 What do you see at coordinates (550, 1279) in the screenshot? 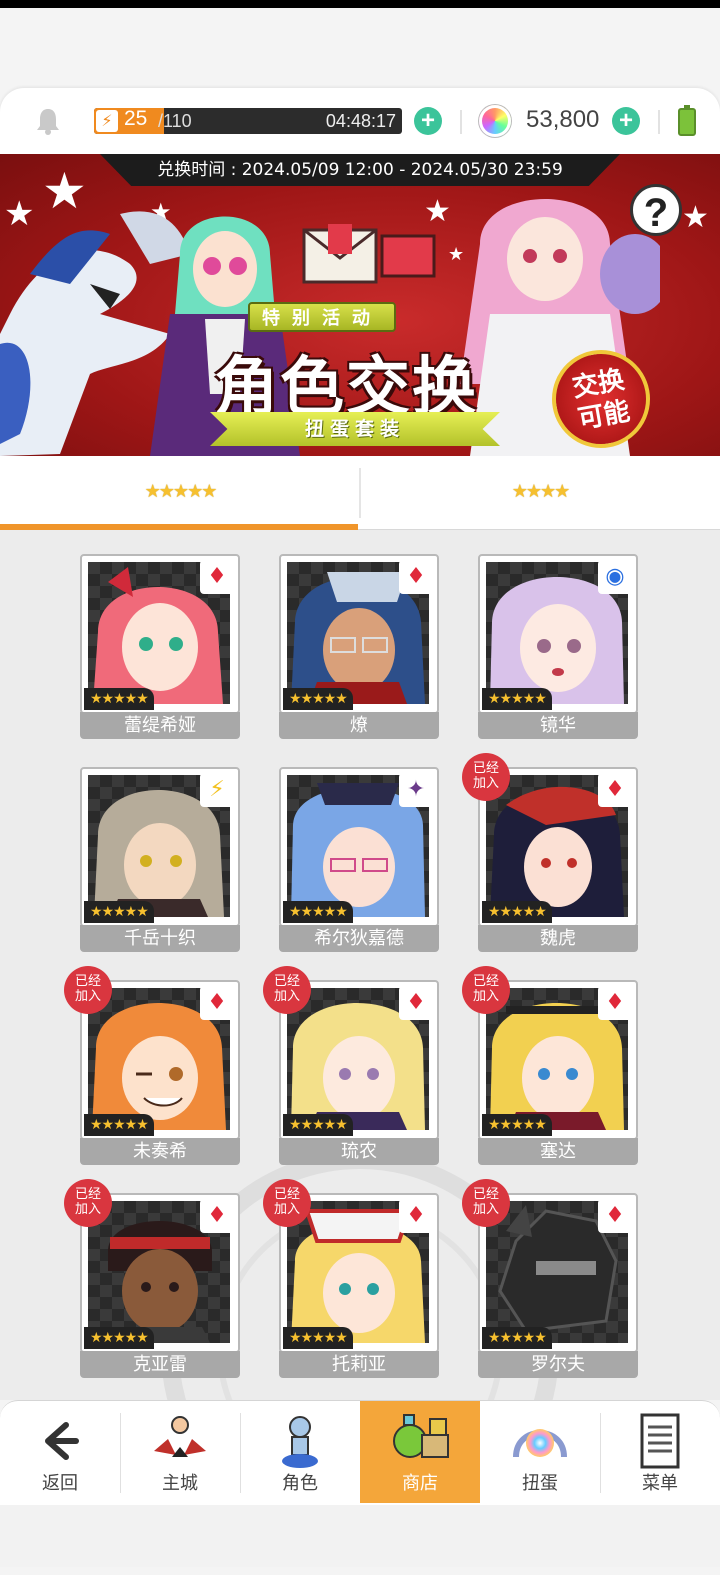
I see `character-card: ♦ 已经 加入 ★★★★★ 罗尔夫` at bounding box center [550, 1279].